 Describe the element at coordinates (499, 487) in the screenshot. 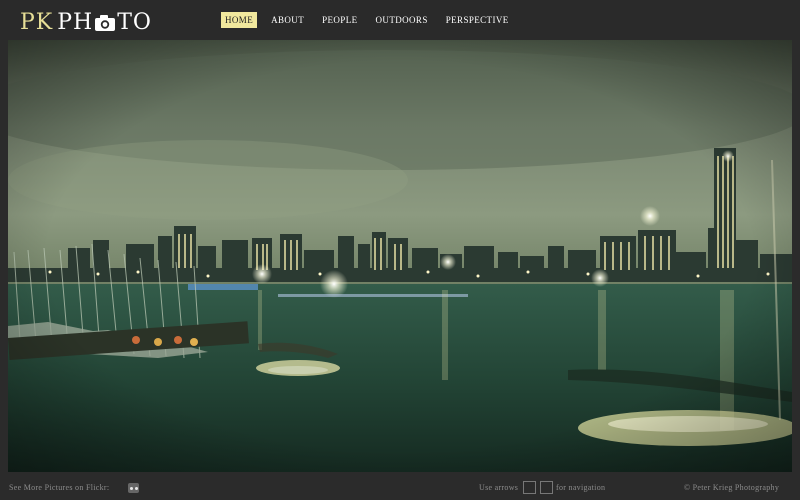

I see `arrows-hint-text: Use arrows` at that location.